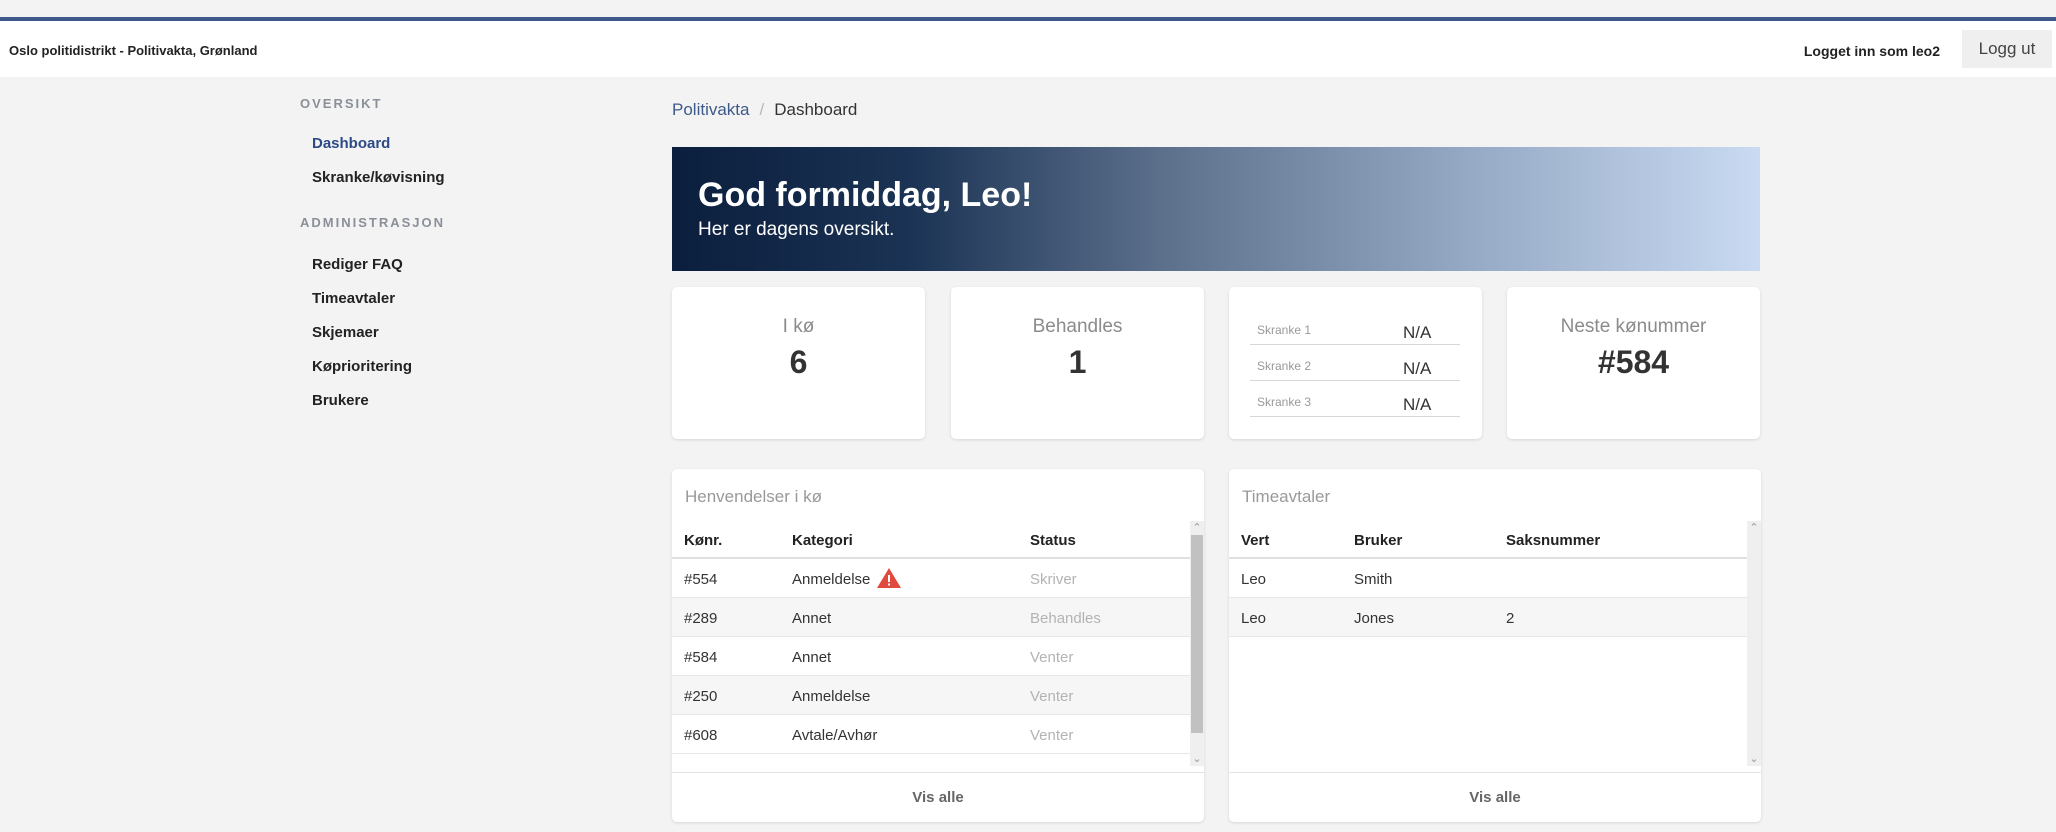  I want to click on column-header-host: Vert, so click(1255, 540).